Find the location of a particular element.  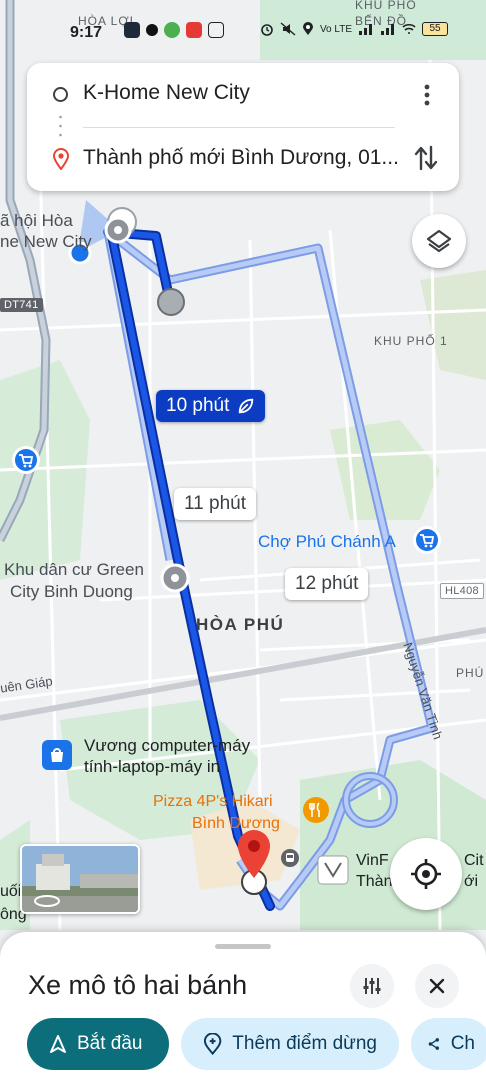

map-label-cit: Cit is located at coordinates (474, 860).